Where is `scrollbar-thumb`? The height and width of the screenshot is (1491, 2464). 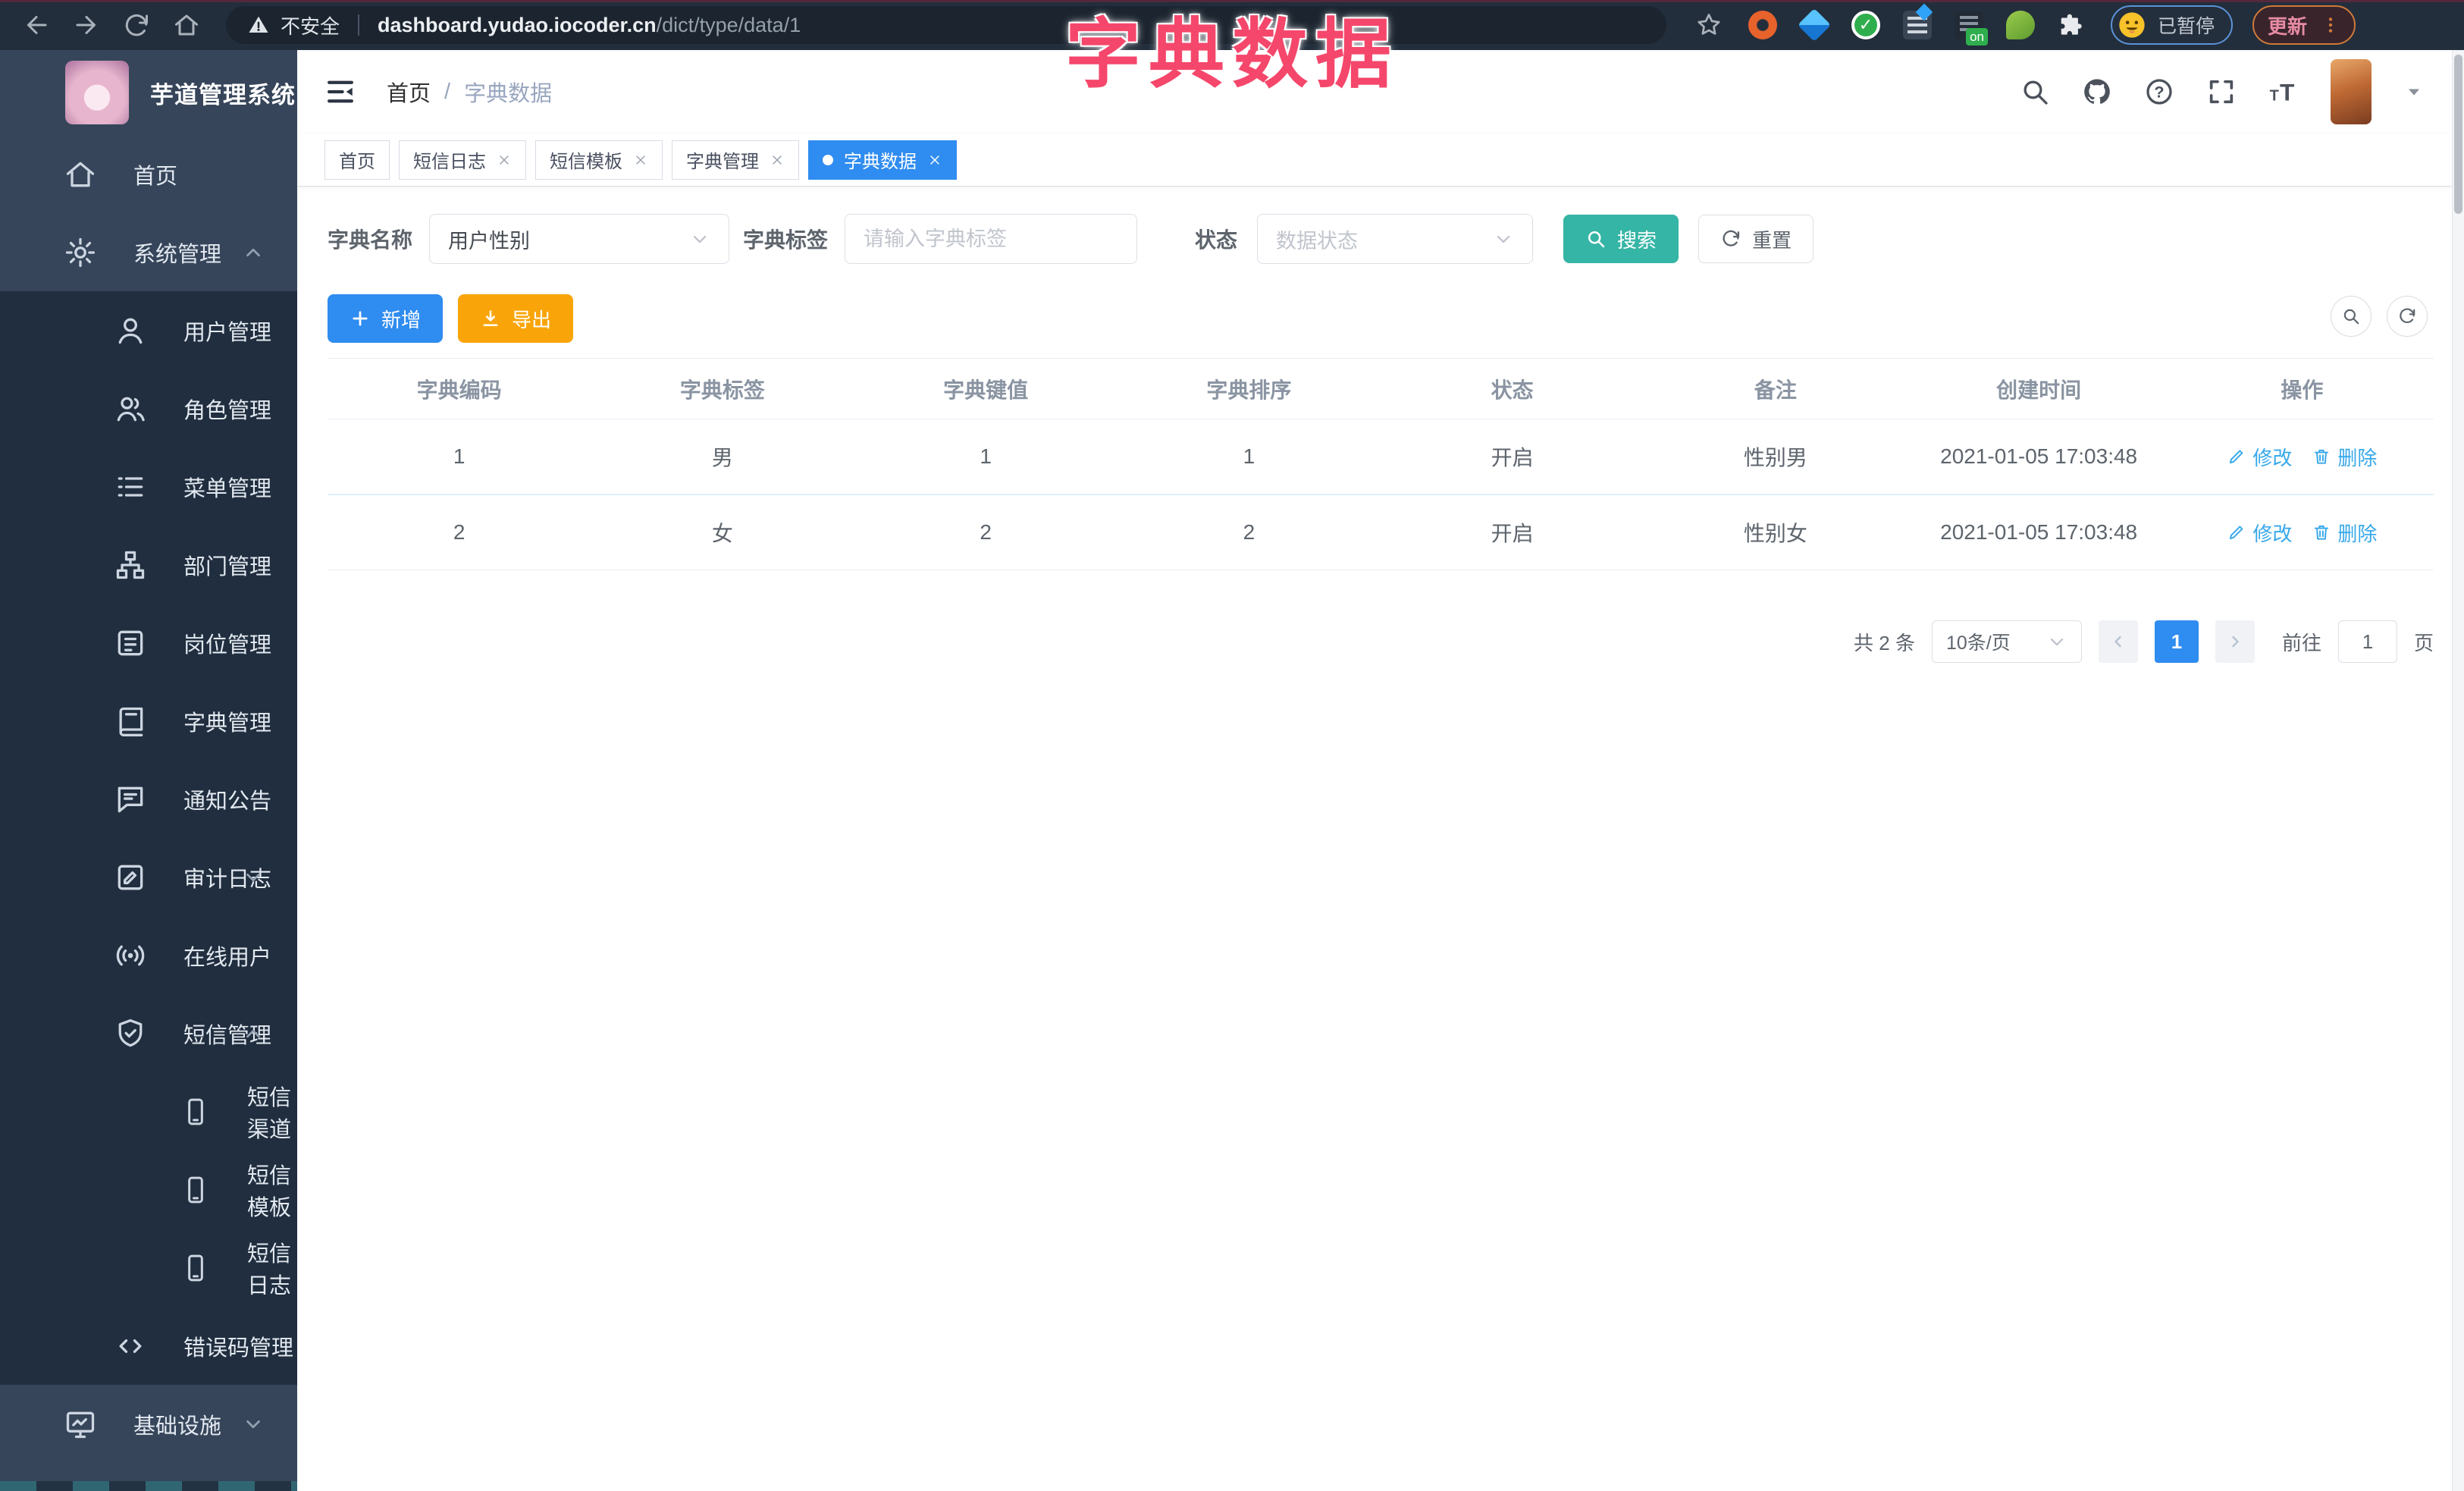
scrollbar-thumb is located at coordinates (2458, 134).